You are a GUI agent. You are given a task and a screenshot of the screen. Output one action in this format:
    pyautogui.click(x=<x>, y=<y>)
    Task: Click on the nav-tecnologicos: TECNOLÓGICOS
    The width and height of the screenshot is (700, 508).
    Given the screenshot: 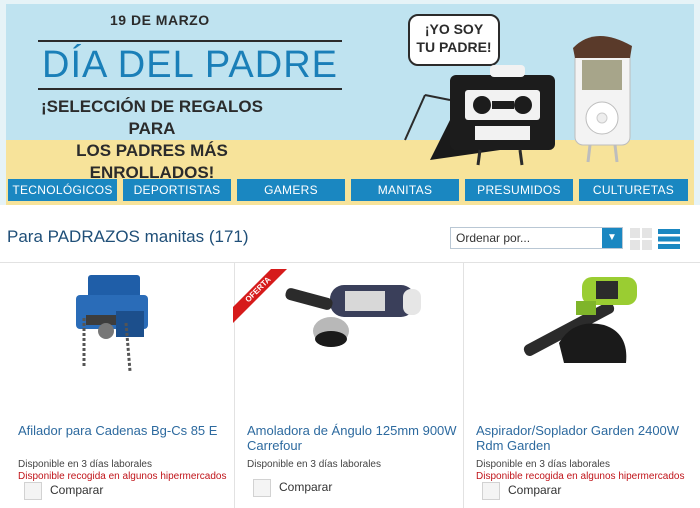 What is the action you would take?
    pyautogui.click(x=62, y=190)
    